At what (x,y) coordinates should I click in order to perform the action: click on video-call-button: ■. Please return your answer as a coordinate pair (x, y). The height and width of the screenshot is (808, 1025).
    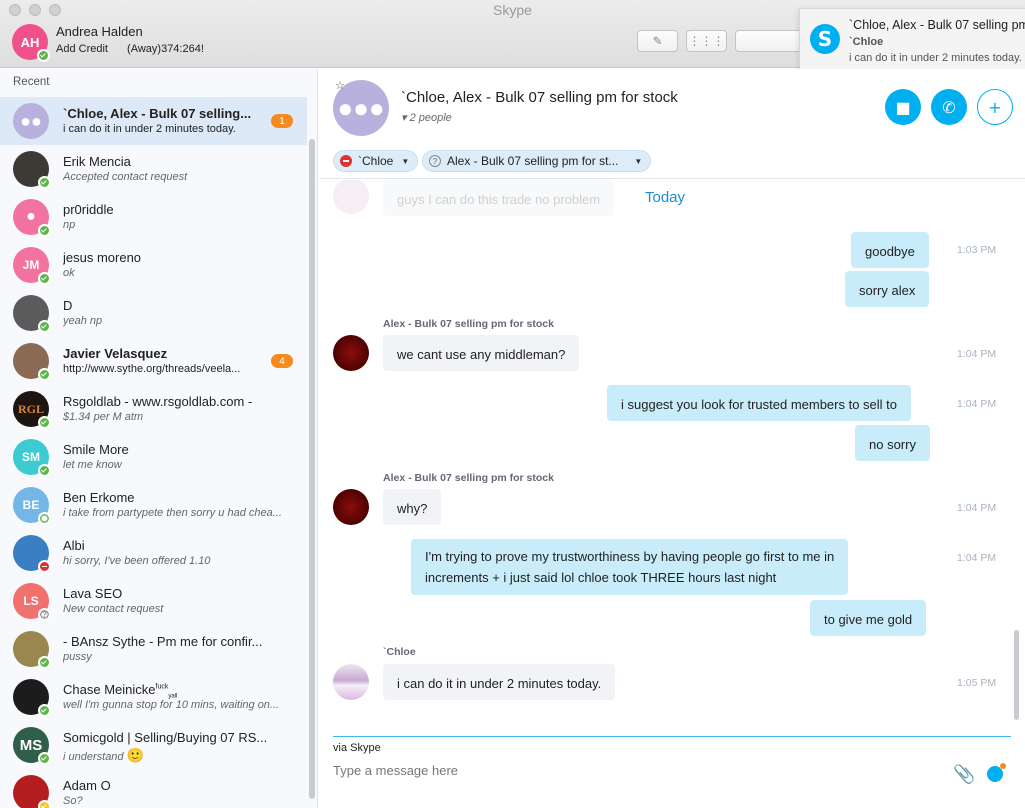
    Looking at the image, I should click on (903, 107).